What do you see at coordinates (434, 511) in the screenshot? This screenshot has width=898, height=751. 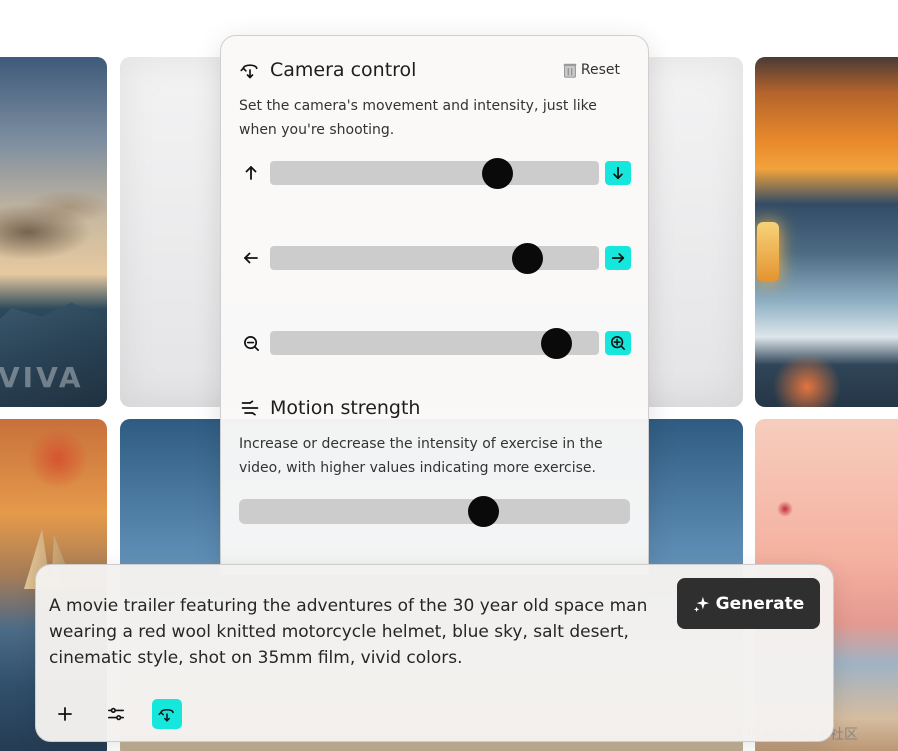 I see `motion-strength-slider` at bounding box center [434, 511].